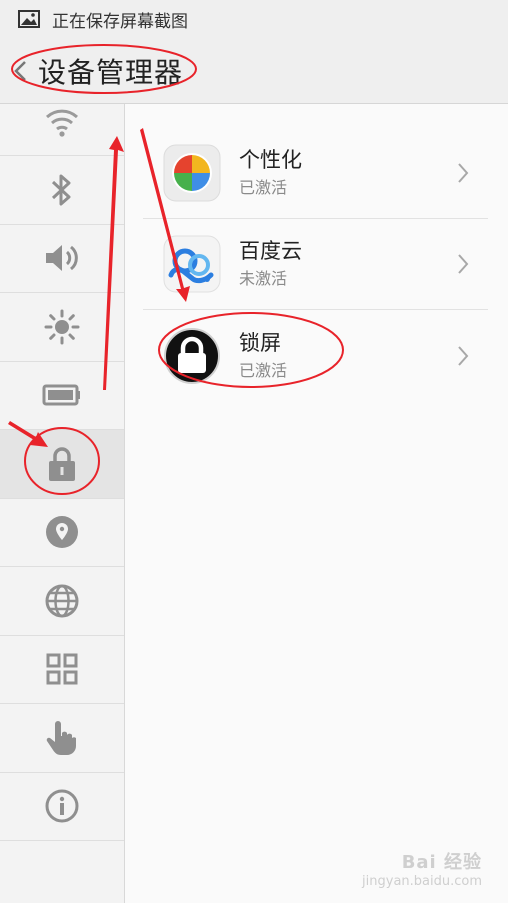 This screenshot has height=903, width=508. I want to click on sidebar-item-wifi, so click(62, 130).